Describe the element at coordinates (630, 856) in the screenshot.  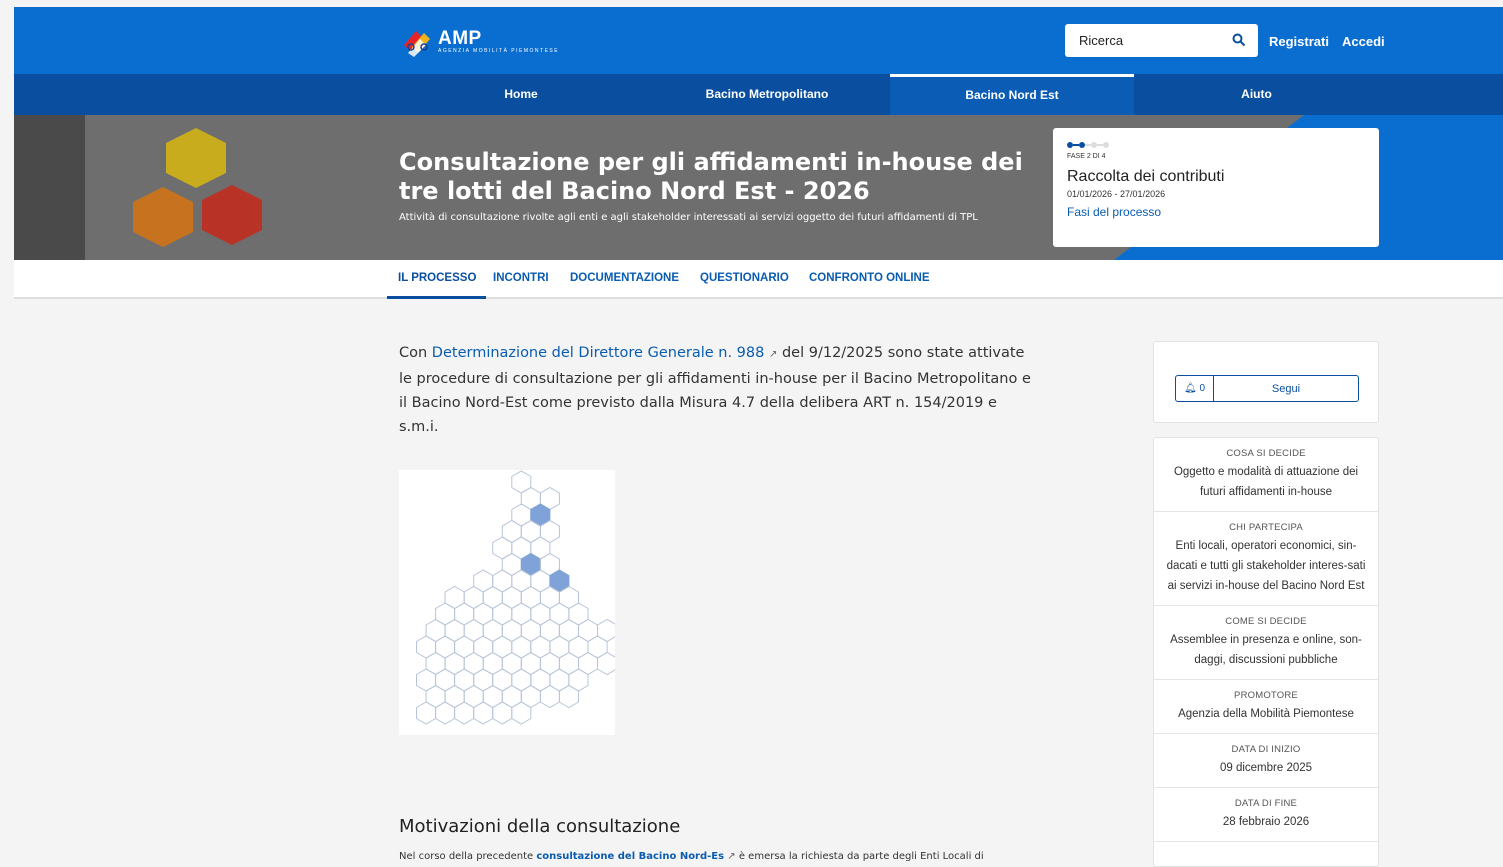
I see `consultazione-link: consultazione del Bacino Nord-Es` at that location.